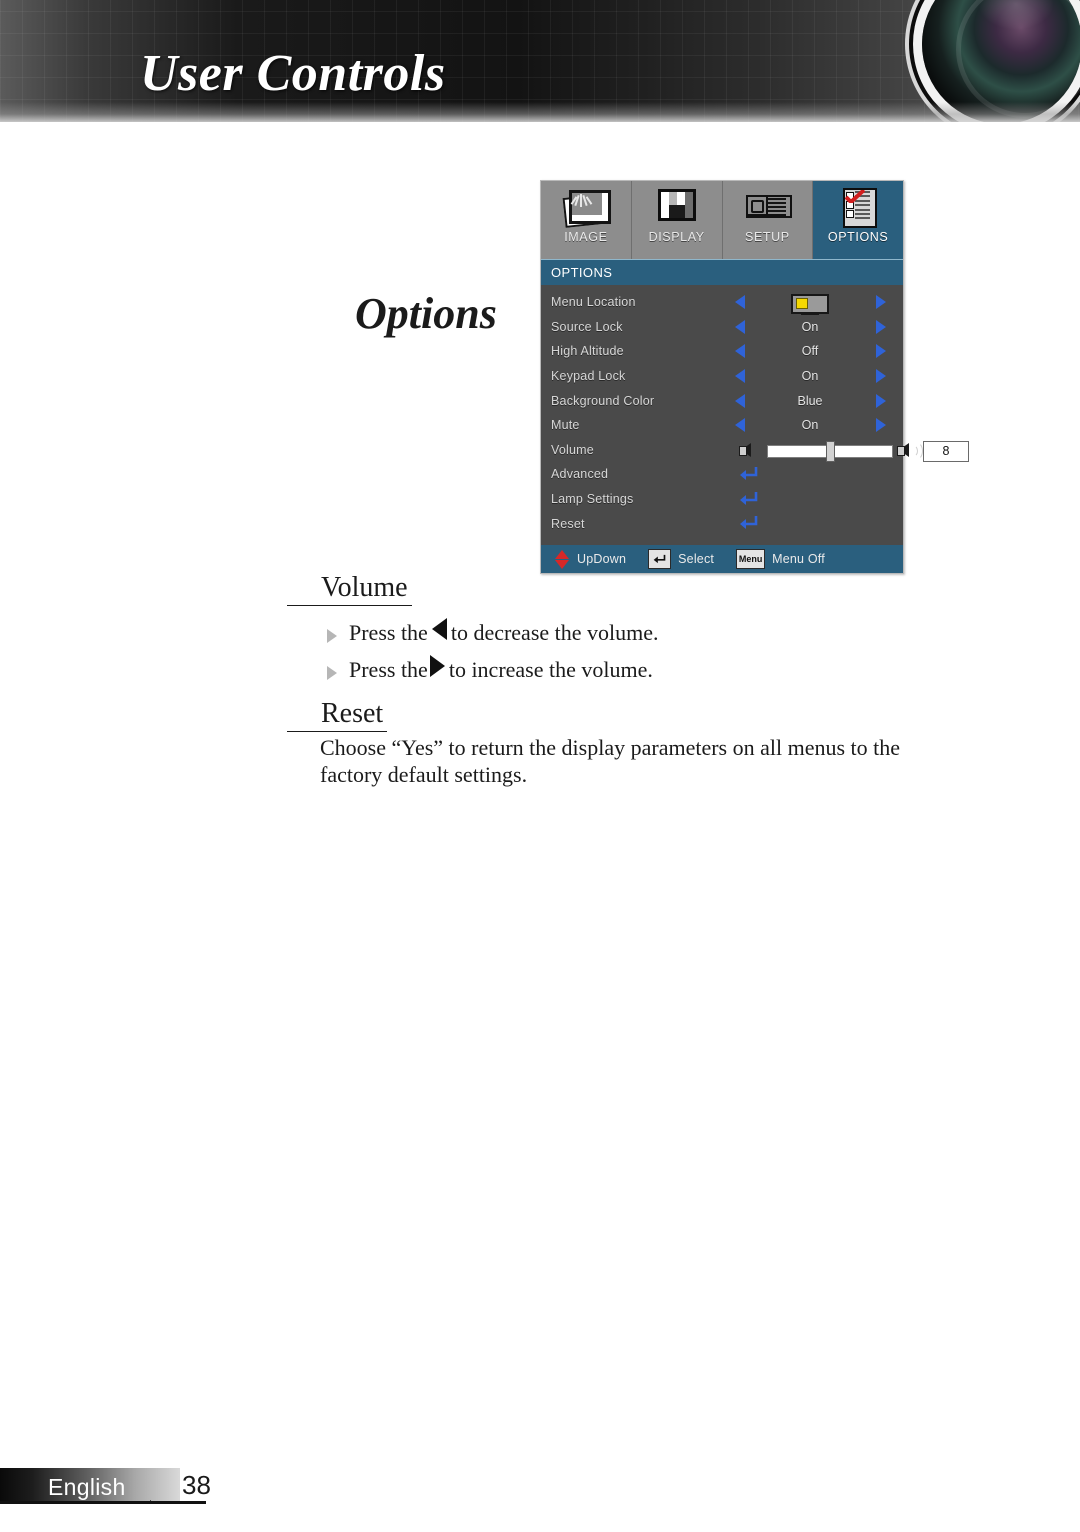 This screenshot has width=1080, height=1532. What do you see at coordinates (196, 1485) in the screenshot?
I see `page-number: 38` at bounding box center [196, 1485].